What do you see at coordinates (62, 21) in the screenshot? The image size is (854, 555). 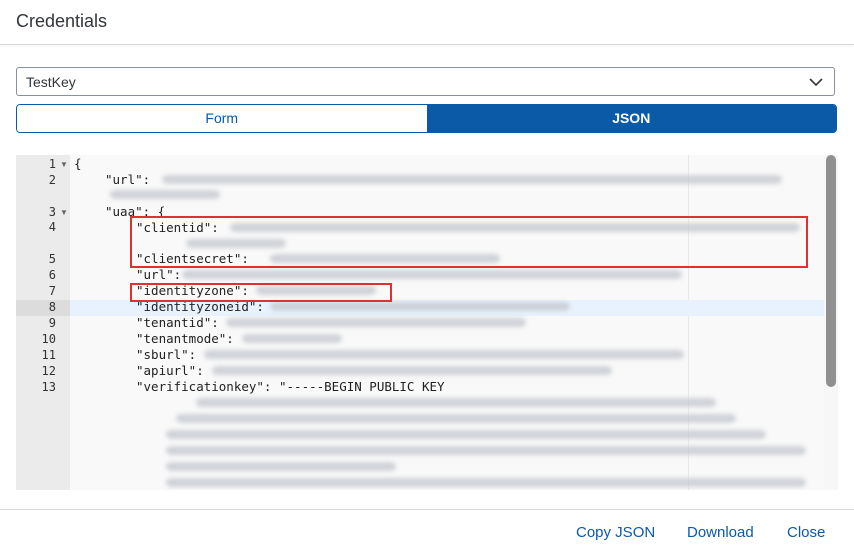 I see `dialog-title: Credentials` at bounding box center [62, 21].